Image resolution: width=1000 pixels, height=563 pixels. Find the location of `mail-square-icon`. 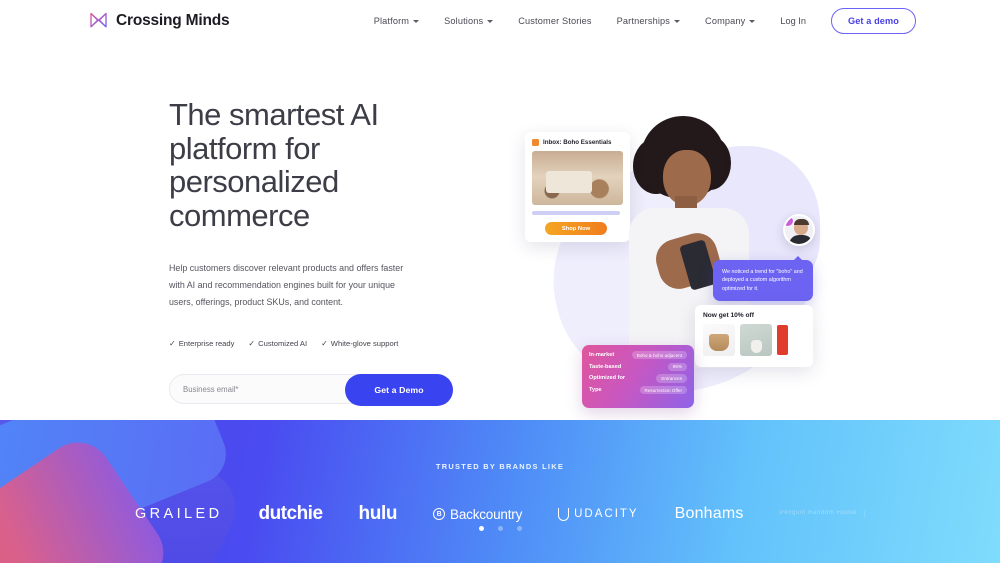

mail-square-icon is located at coordinates (535, 142).